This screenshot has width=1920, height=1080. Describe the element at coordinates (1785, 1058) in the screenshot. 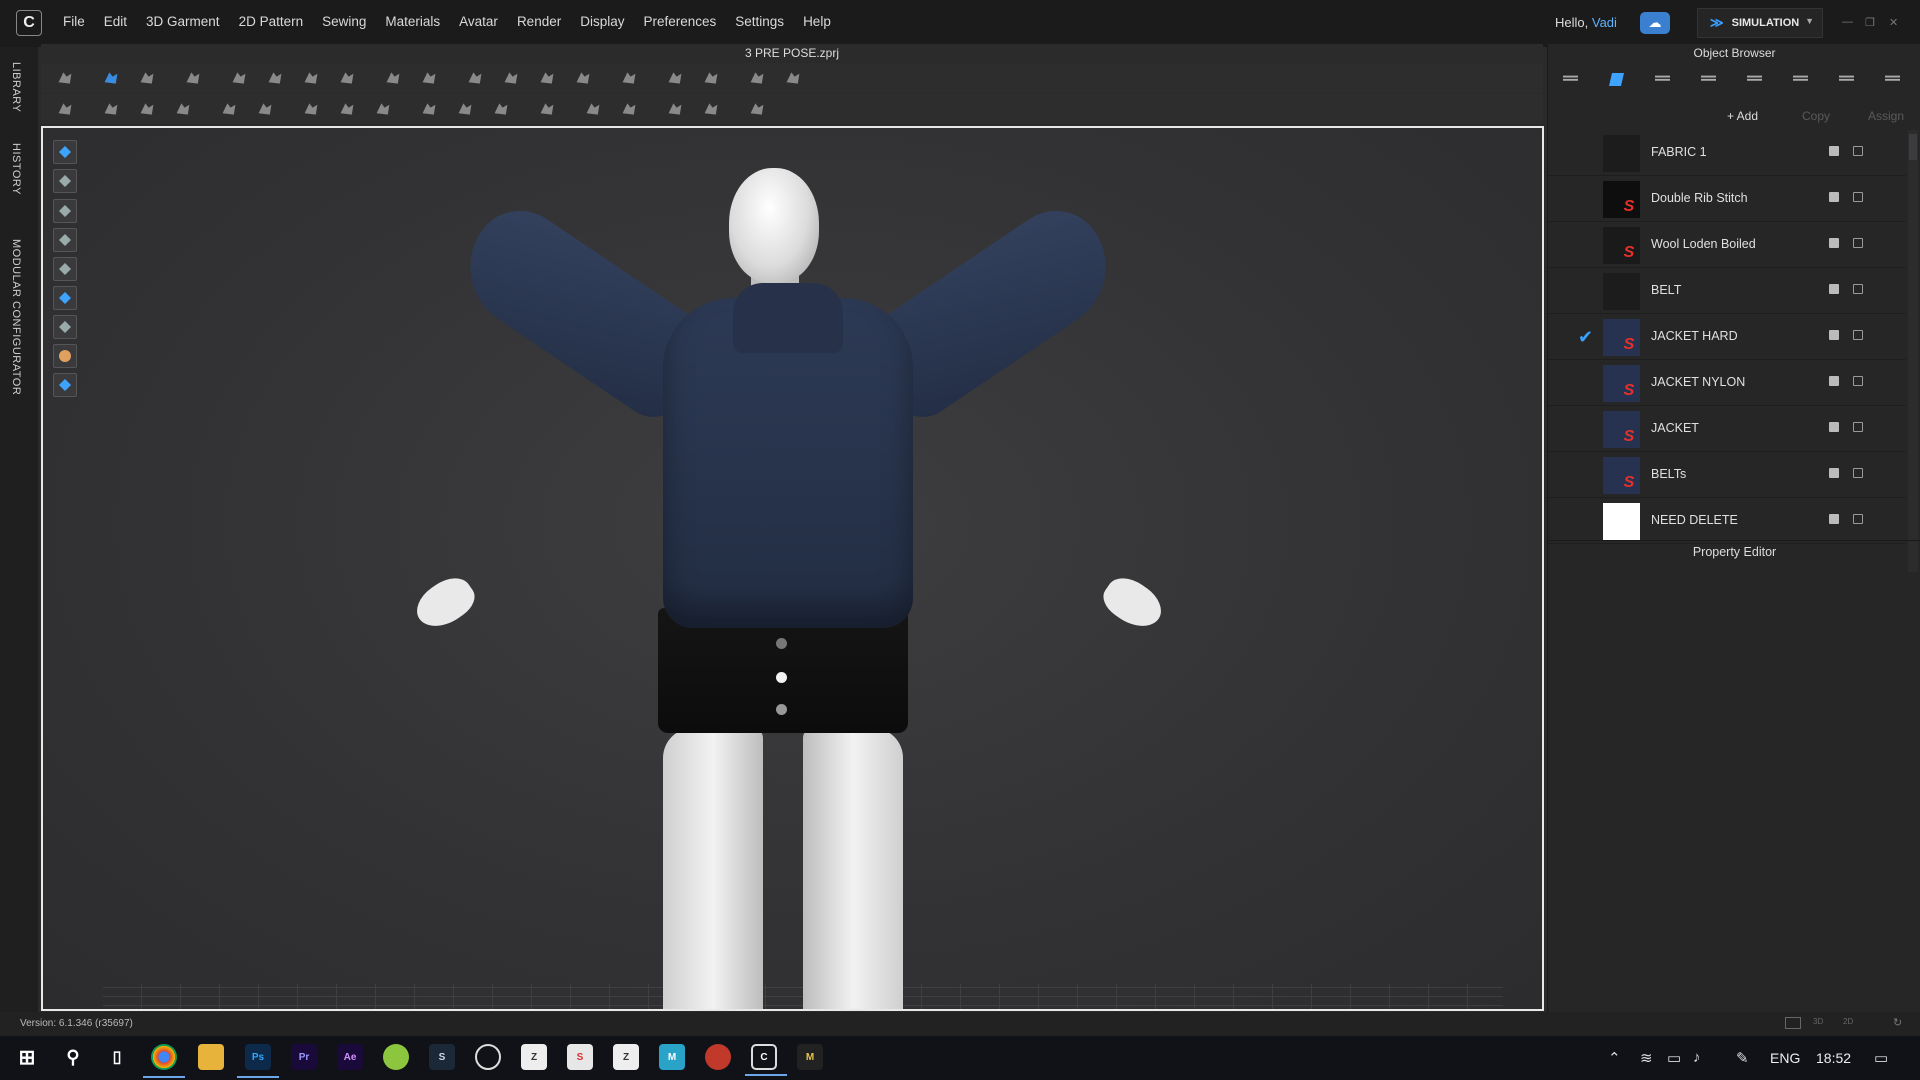

I see `language-indicator: ENG` at that location.